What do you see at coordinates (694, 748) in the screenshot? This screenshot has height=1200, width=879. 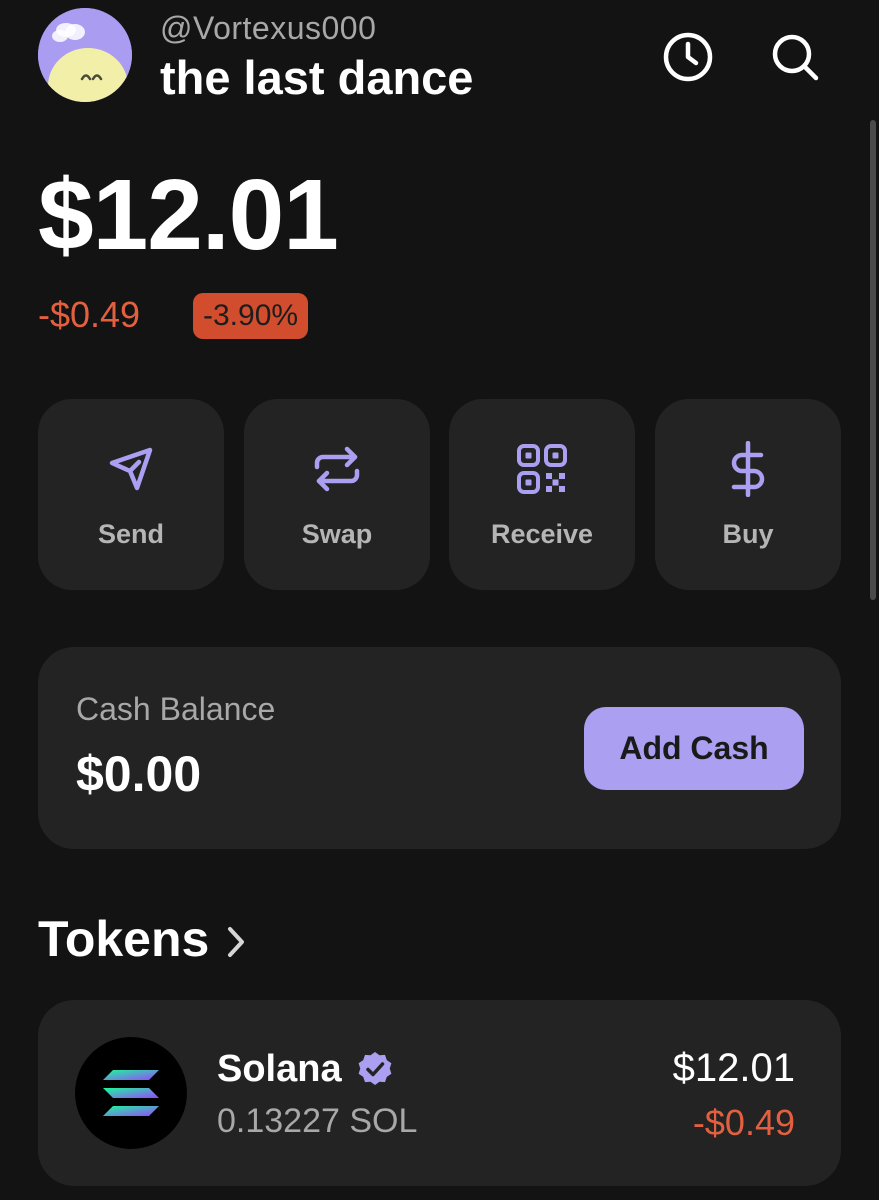 I see `add-cash-button: Add Cash` at bounding box center [694, 748].